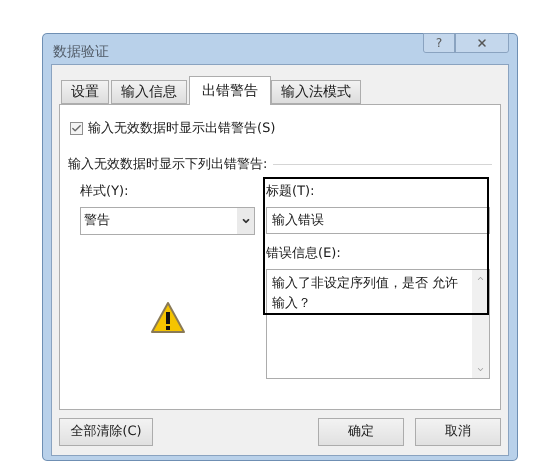 Image resolution: width=560 pixels, height=476 pixels. Describe the element at coordinates (106, 432) in the screenshot. I see `clear-all-button: 全部清除(C)` at that location.